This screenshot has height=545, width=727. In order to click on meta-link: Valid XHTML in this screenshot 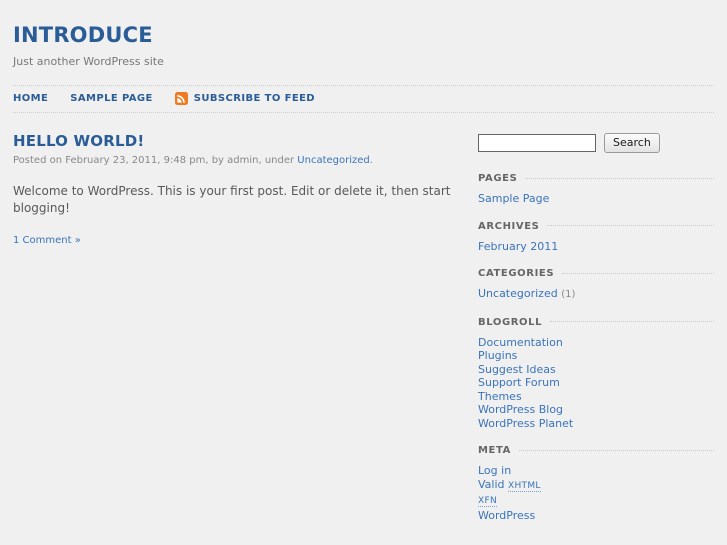, I will do `click(509, 484)`.